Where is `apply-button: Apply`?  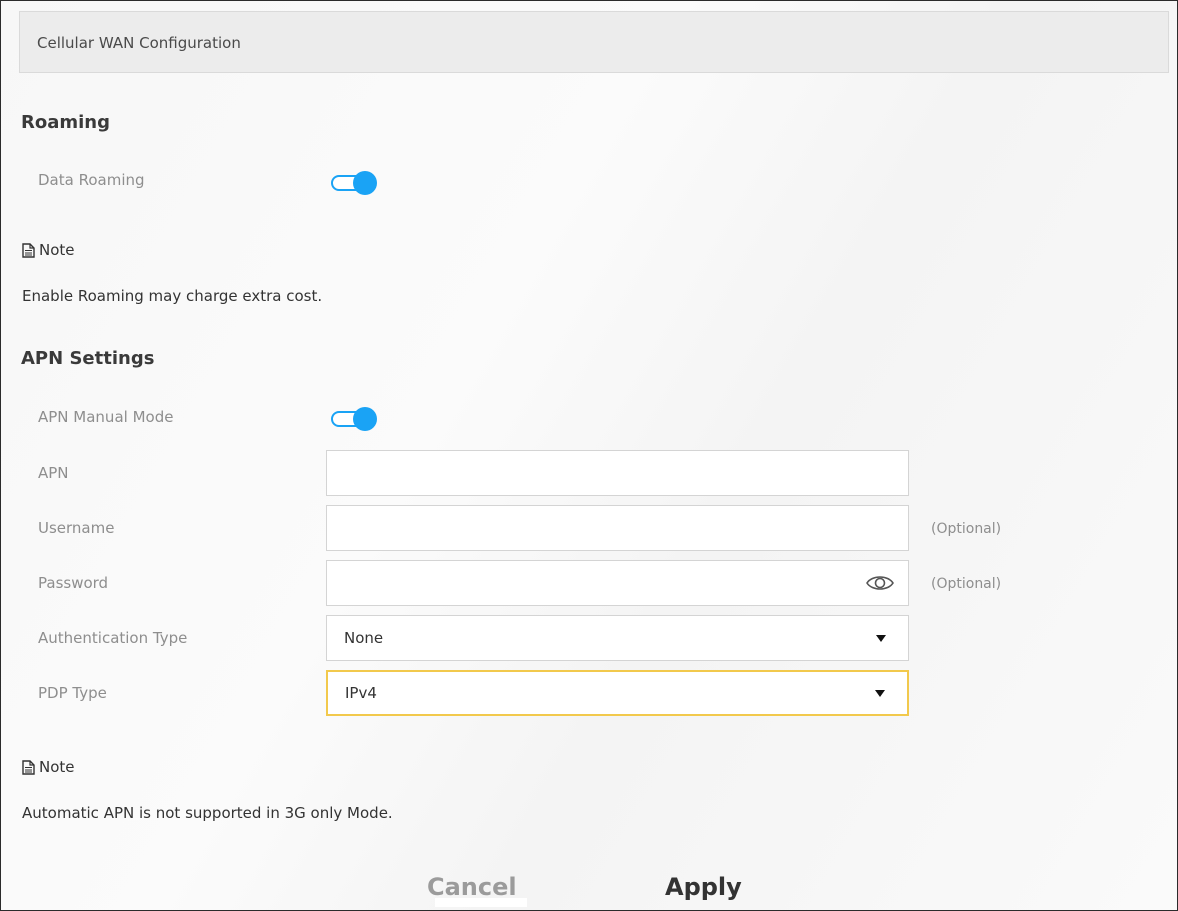 apply-button: Apply is located at coordinates (706, 887).